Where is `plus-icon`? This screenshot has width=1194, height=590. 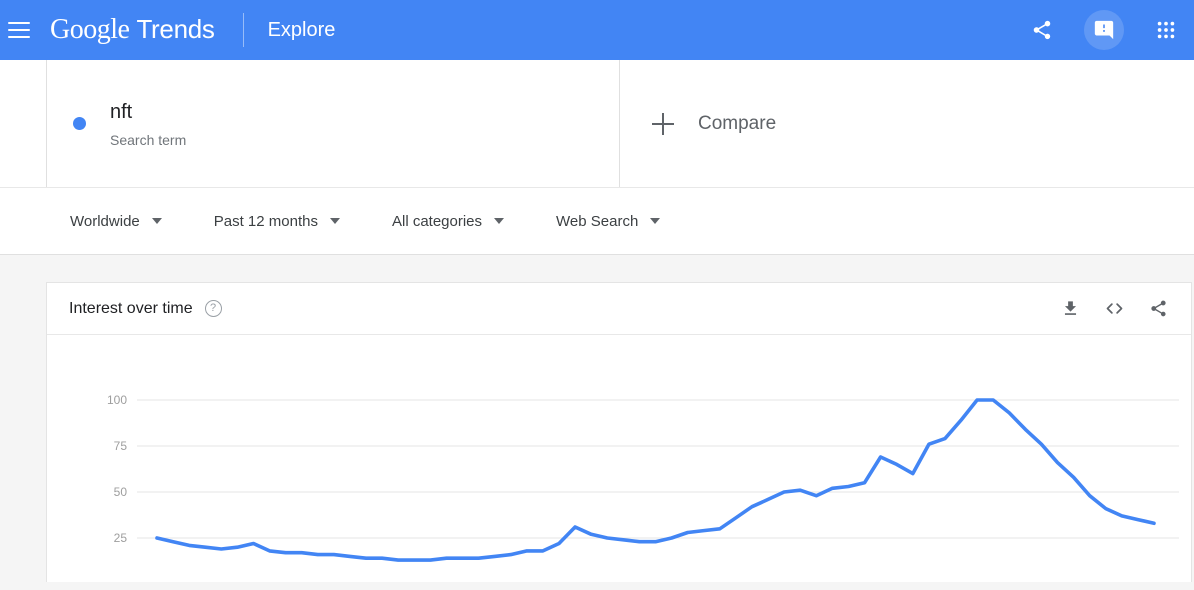
plus-icon is located at coordinates (663, 123).